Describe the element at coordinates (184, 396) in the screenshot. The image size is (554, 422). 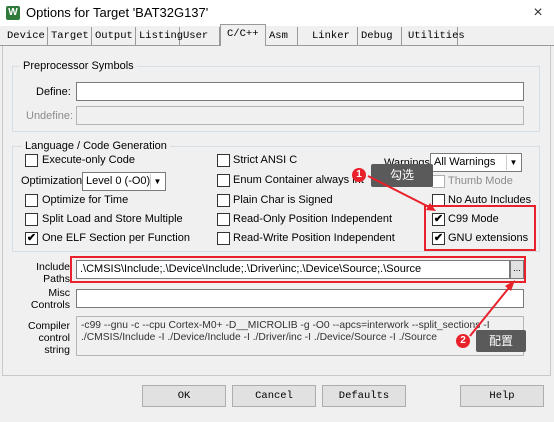
I see `ok-button: OK` at that location.